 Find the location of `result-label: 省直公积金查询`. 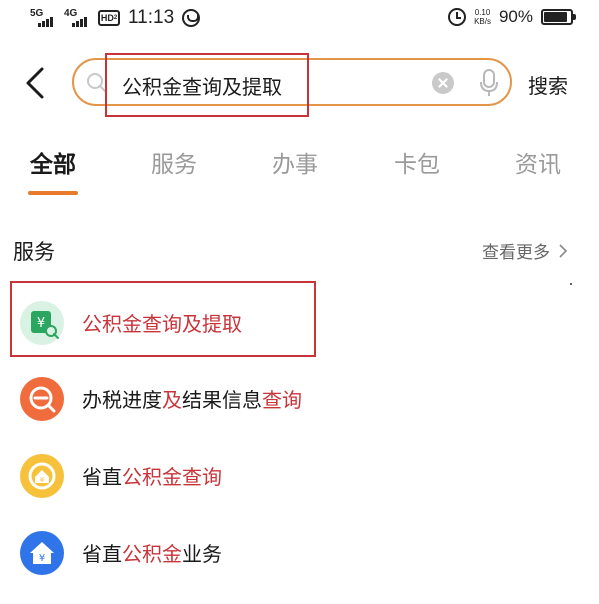

result-label: 省直公积金查询 is located at coordinates (152, 477).